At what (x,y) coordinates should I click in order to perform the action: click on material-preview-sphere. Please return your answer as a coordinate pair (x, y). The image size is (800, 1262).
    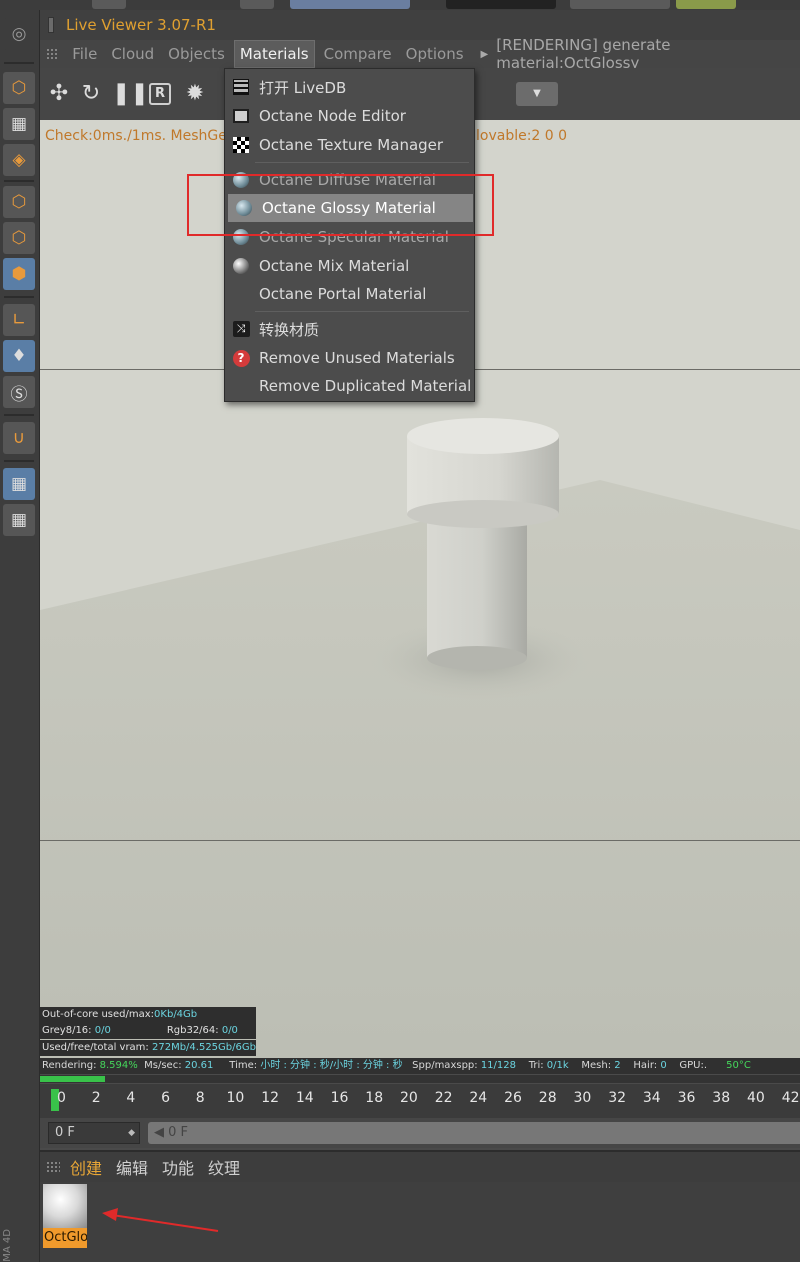
    Looking at the image, I should click on (65, 1206).